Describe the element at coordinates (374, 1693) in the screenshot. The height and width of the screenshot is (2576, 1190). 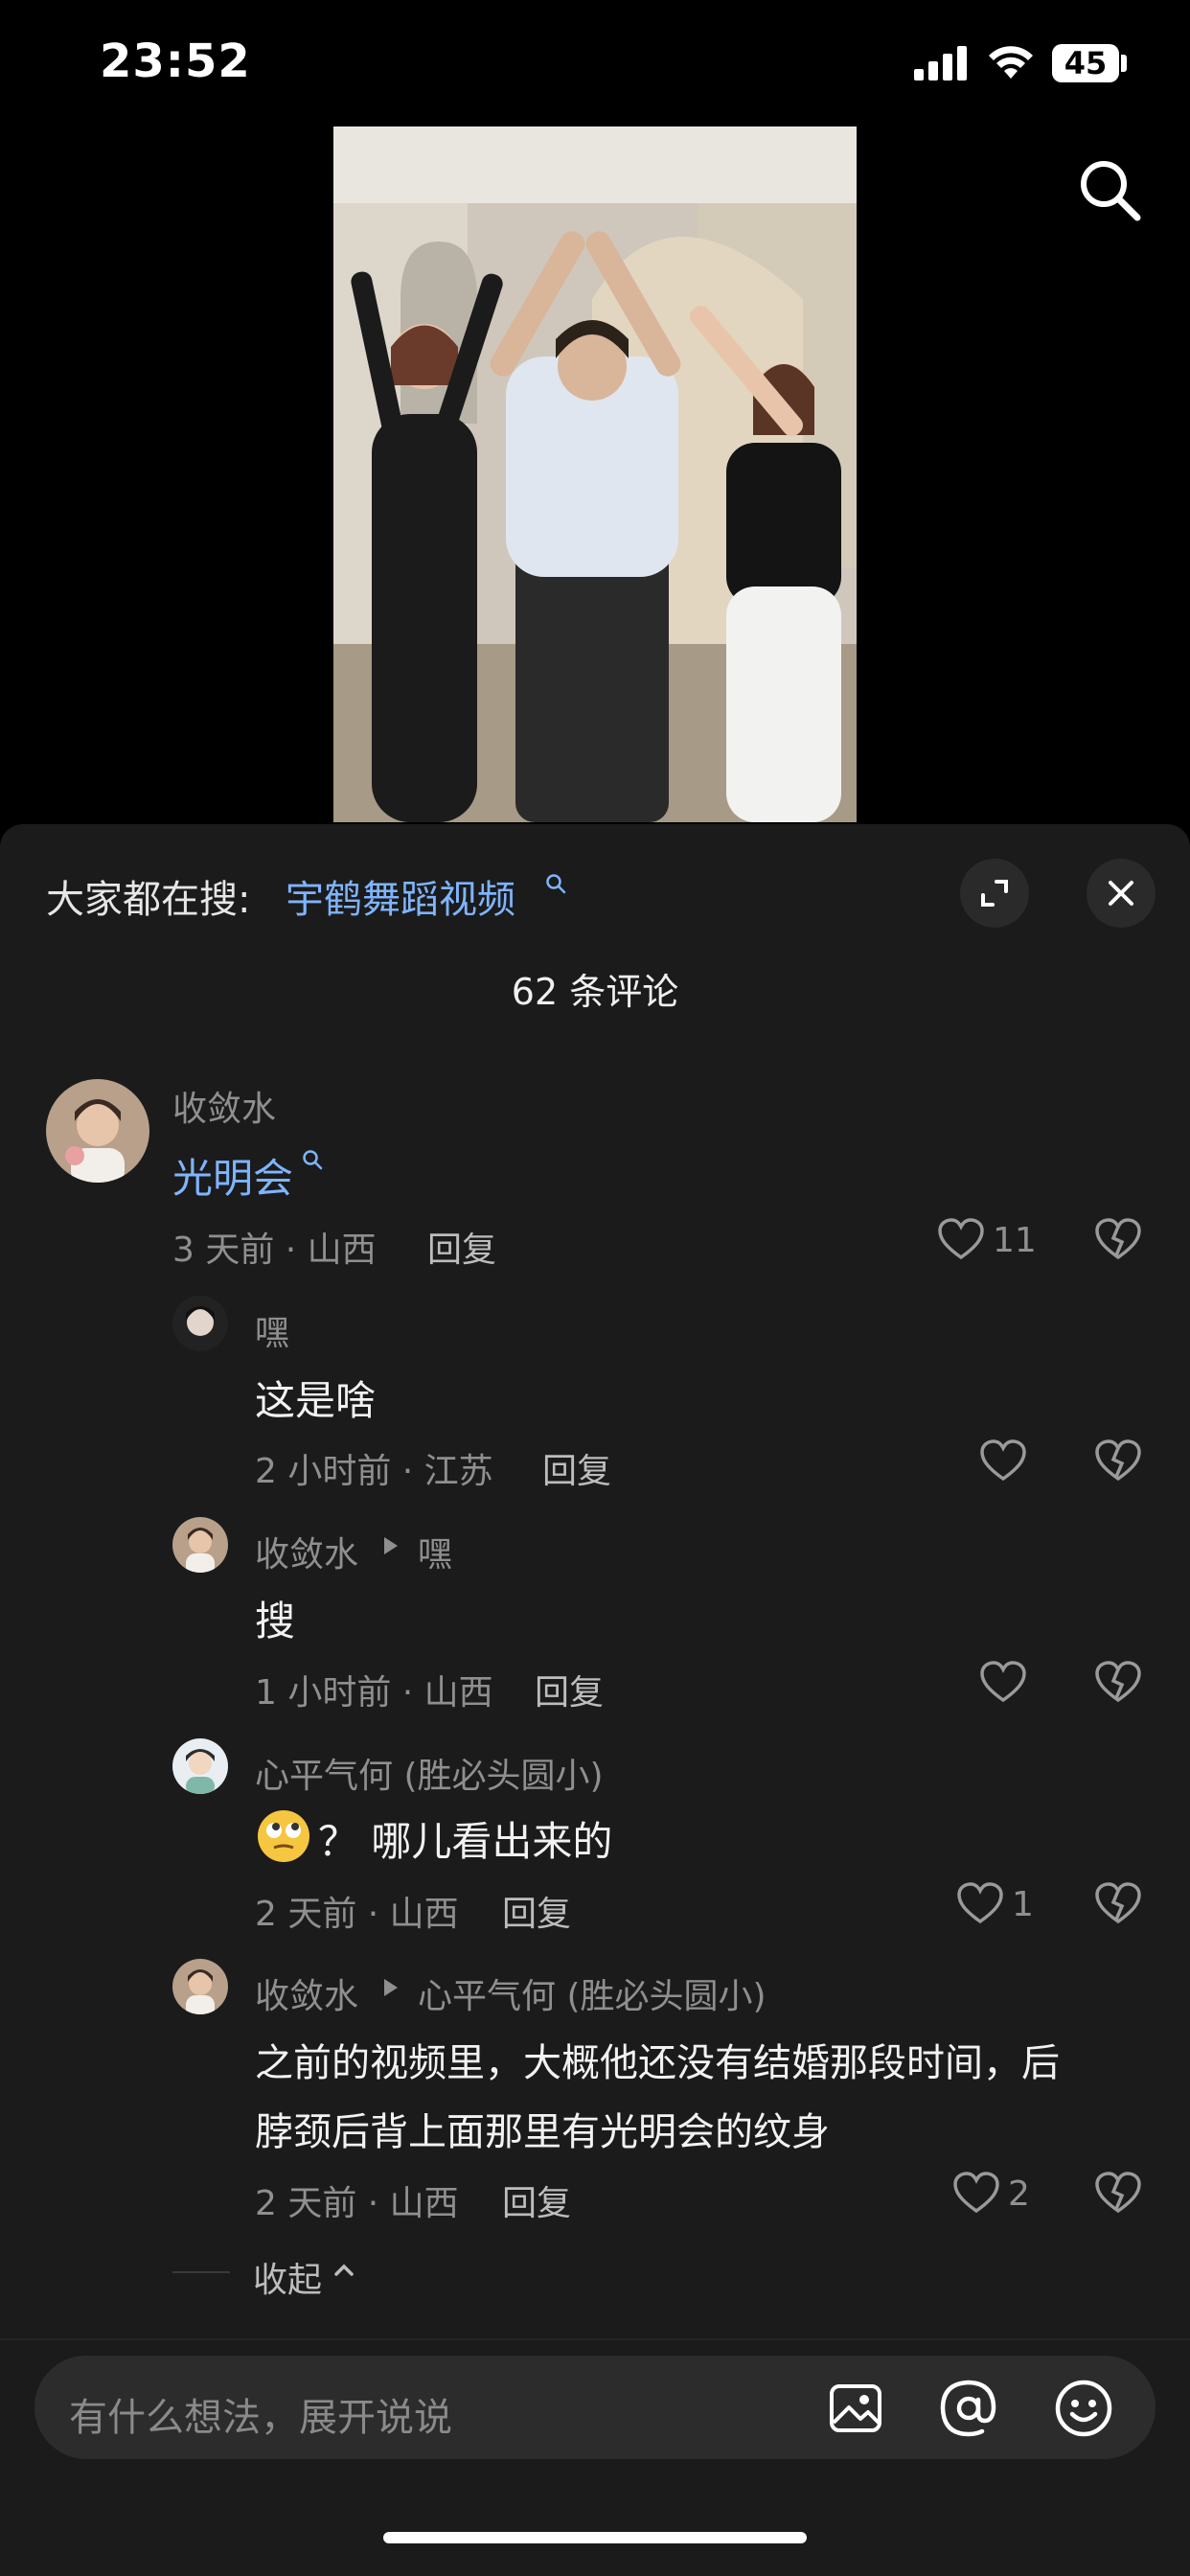
I see `reply-meta: 1 小时前 · 山西` at that location.